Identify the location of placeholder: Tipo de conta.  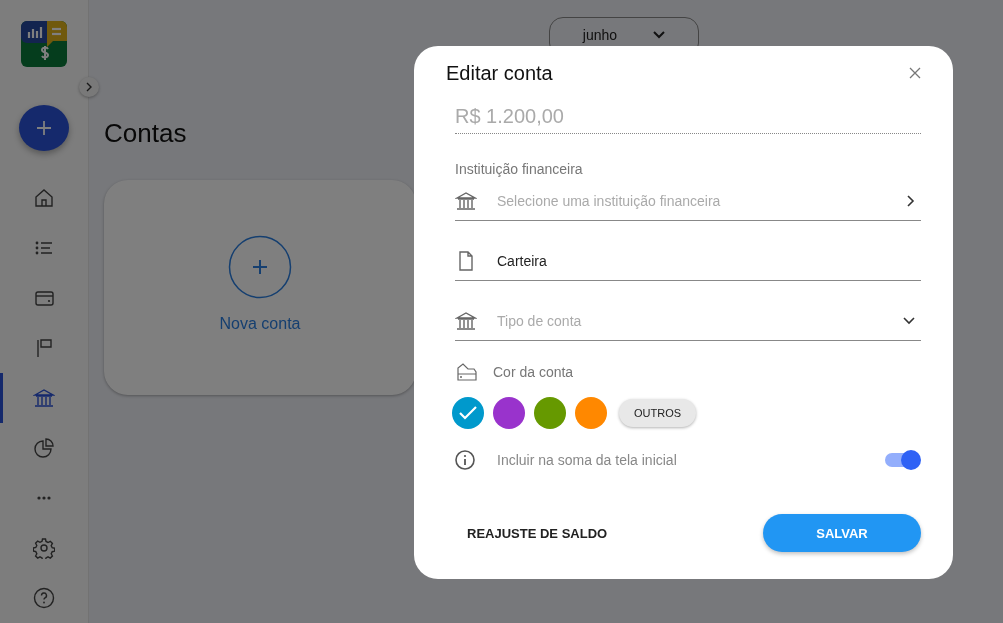
(540, 321).